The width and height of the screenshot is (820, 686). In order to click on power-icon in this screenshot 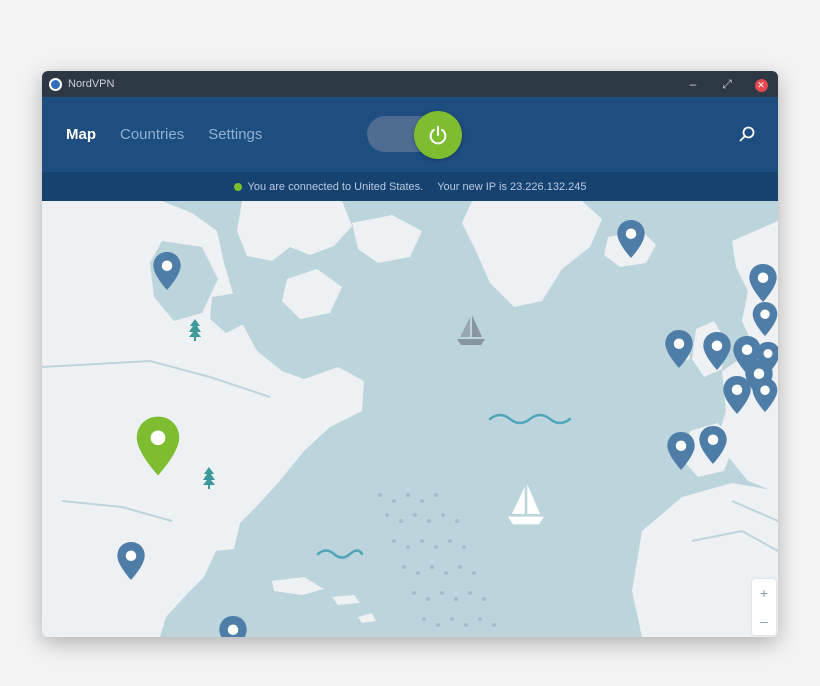, I will do `click(438, 135)`.